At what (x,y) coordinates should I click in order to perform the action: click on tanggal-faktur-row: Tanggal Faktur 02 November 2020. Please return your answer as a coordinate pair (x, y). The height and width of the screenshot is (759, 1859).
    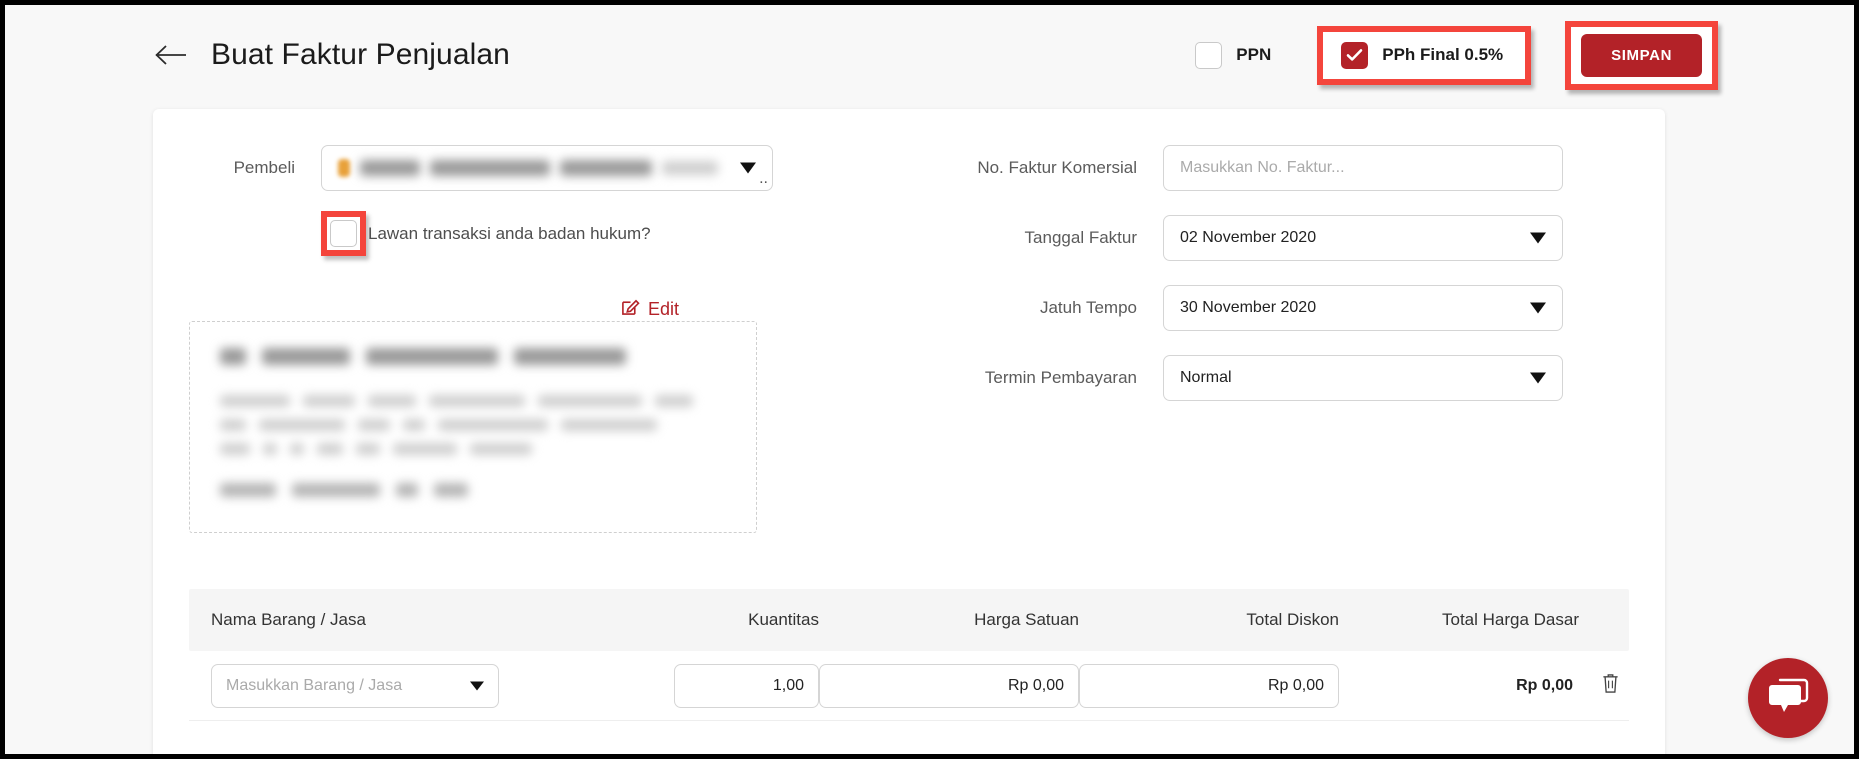
    Looking at the image, I should click on (1263, 238).